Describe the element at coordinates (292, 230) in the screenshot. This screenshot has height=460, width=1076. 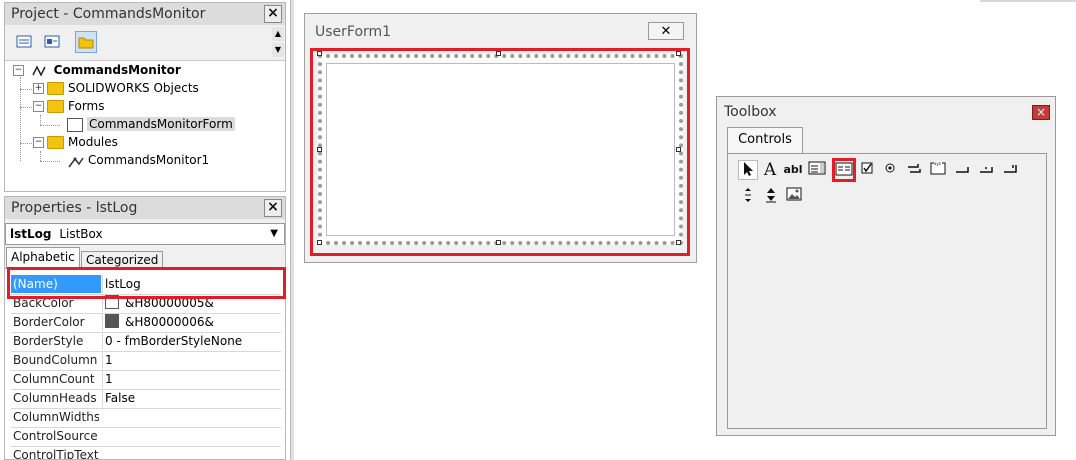
I see `pane-splitter` at that location.